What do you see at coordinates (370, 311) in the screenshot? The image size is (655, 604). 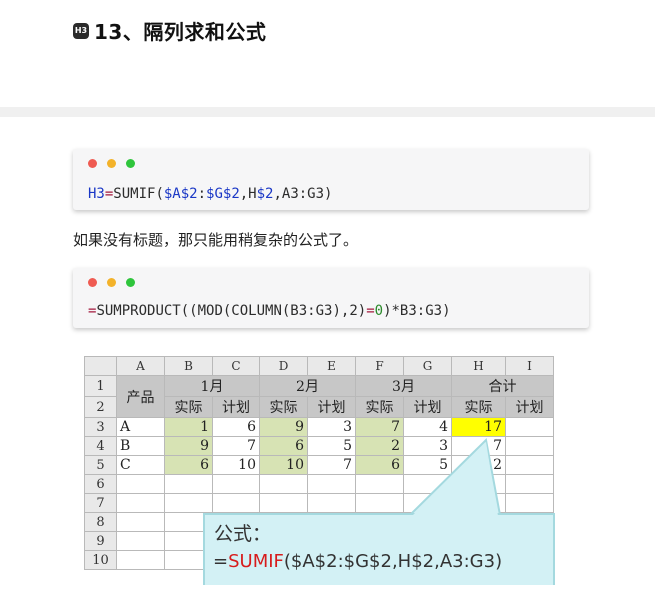 I see `code-token: =` at bounding box center [370, 311].